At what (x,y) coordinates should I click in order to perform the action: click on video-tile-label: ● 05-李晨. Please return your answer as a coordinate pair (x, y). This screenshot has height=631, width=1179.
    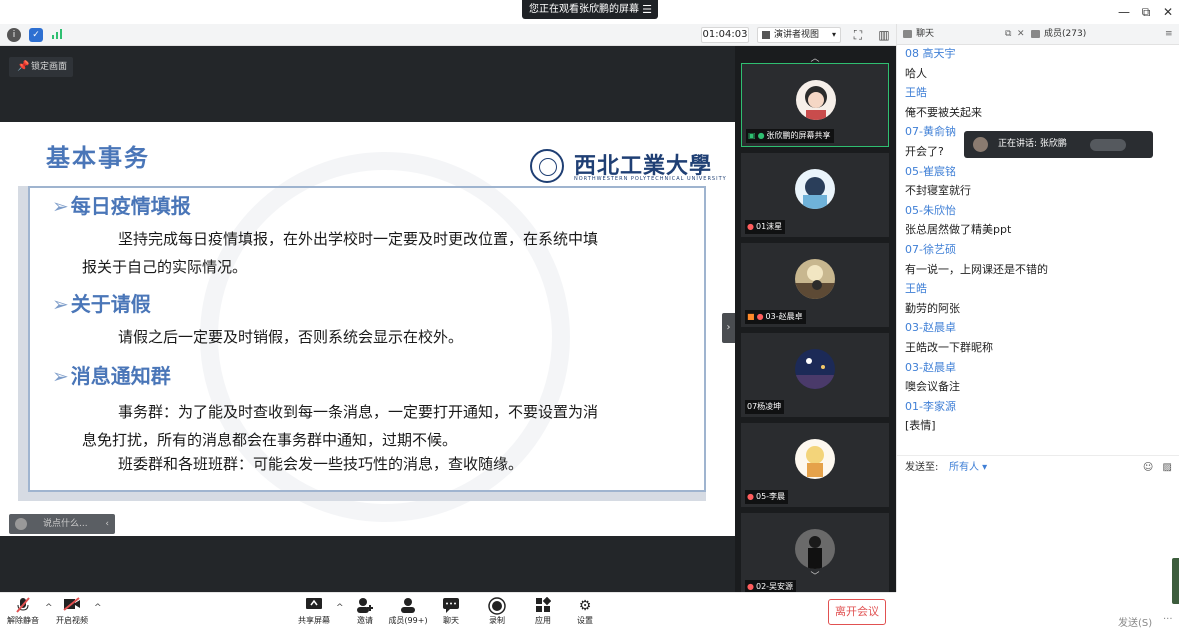
    Looking at the image, I should click on (767, 497).